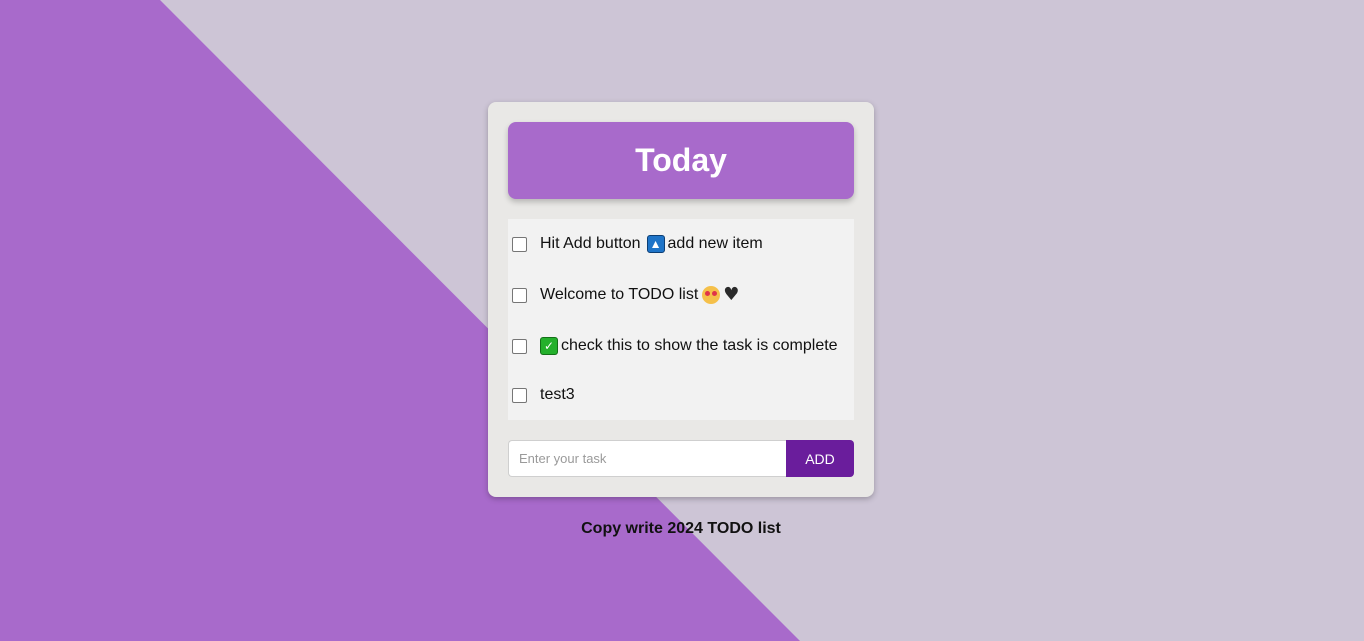  What do you see at coordinates (681, 395) in the screenshot?
I see `list-item: test3` at bounding box center [681, 395].